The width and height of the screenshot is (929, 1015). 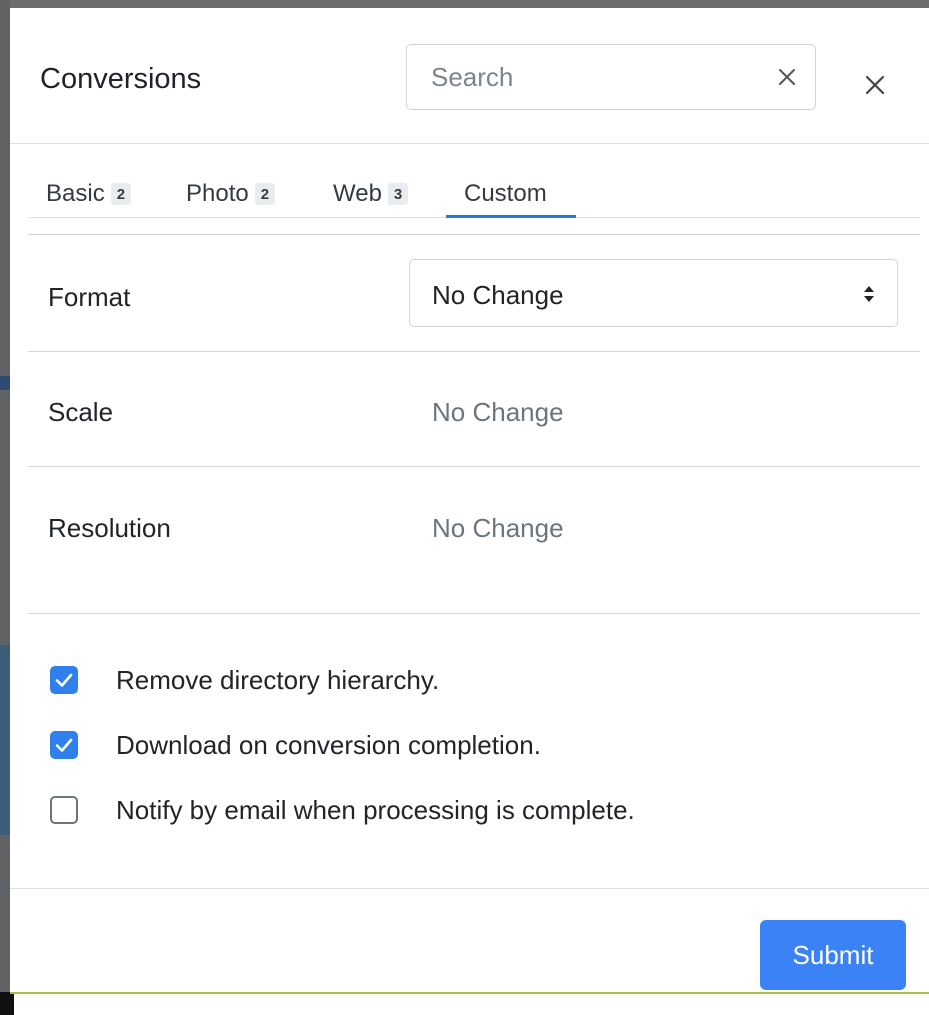 What do you see at coordinates (121, 79) in the screenshot?
I see `modal-title: Conversions` at bounding box center [121, 79].